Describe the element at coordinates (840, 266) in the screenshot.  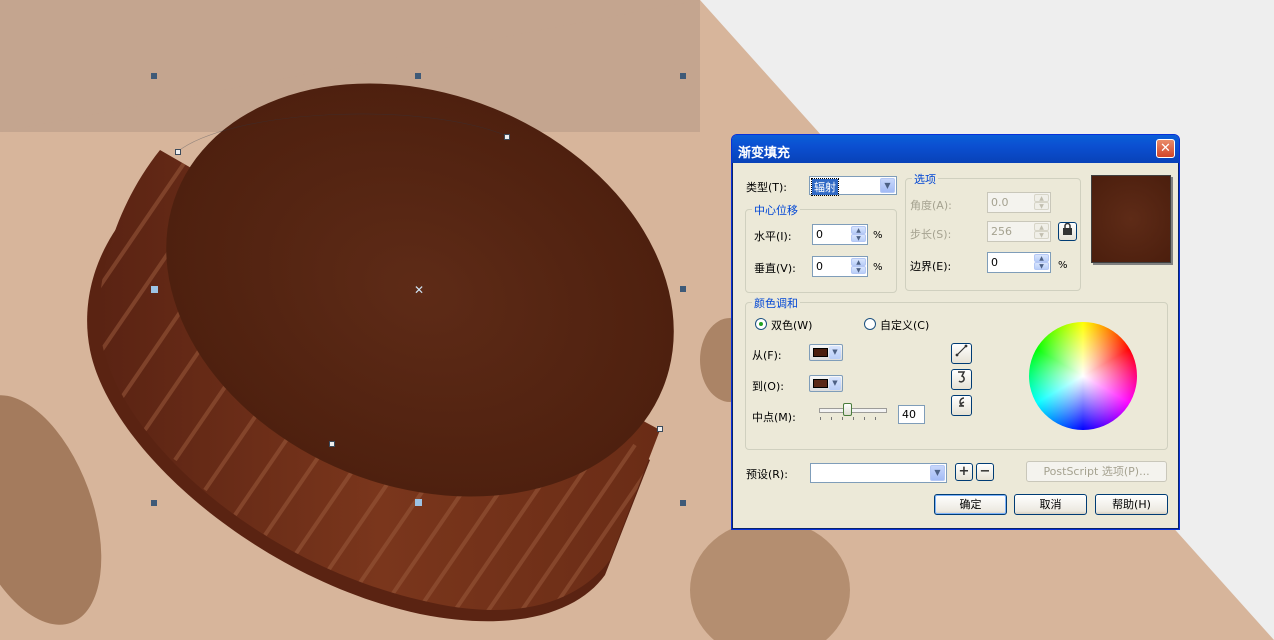
I see `vertical-spinner: 0 ▲ ▼` at that location.